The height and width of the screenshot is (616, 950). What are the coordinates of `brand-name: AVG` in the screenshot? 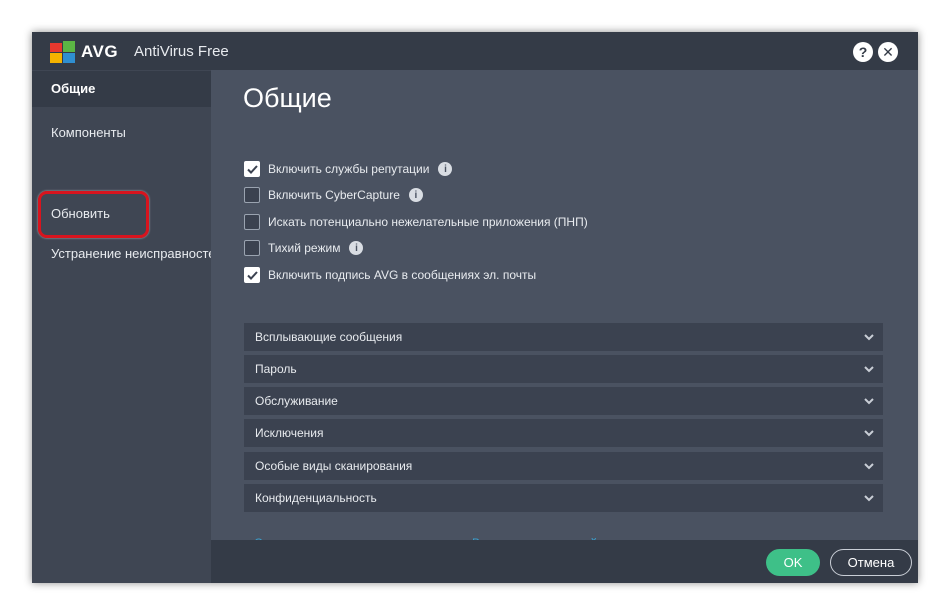 It's located at (100, 51).